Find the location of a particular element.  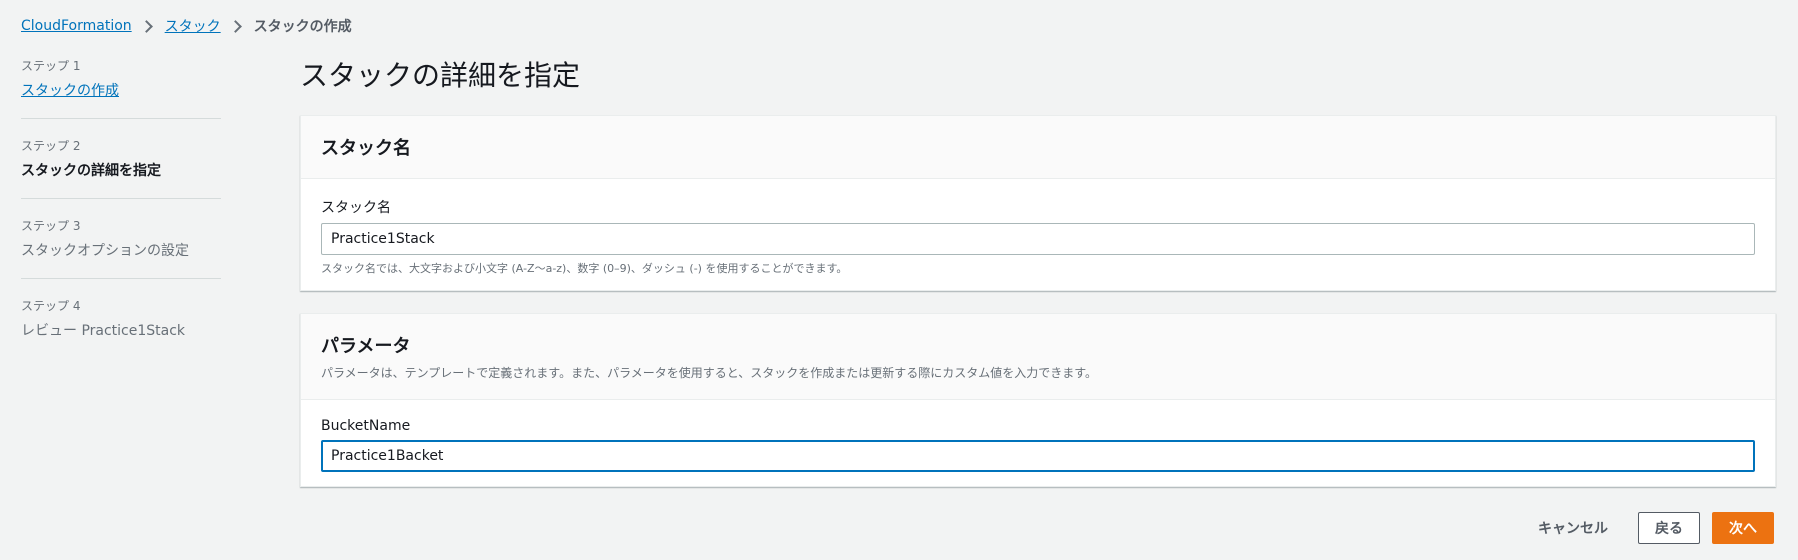

wizard-step-4: ステップ 4 レビュー Practice1Stack is located at coordinates (121, 327).